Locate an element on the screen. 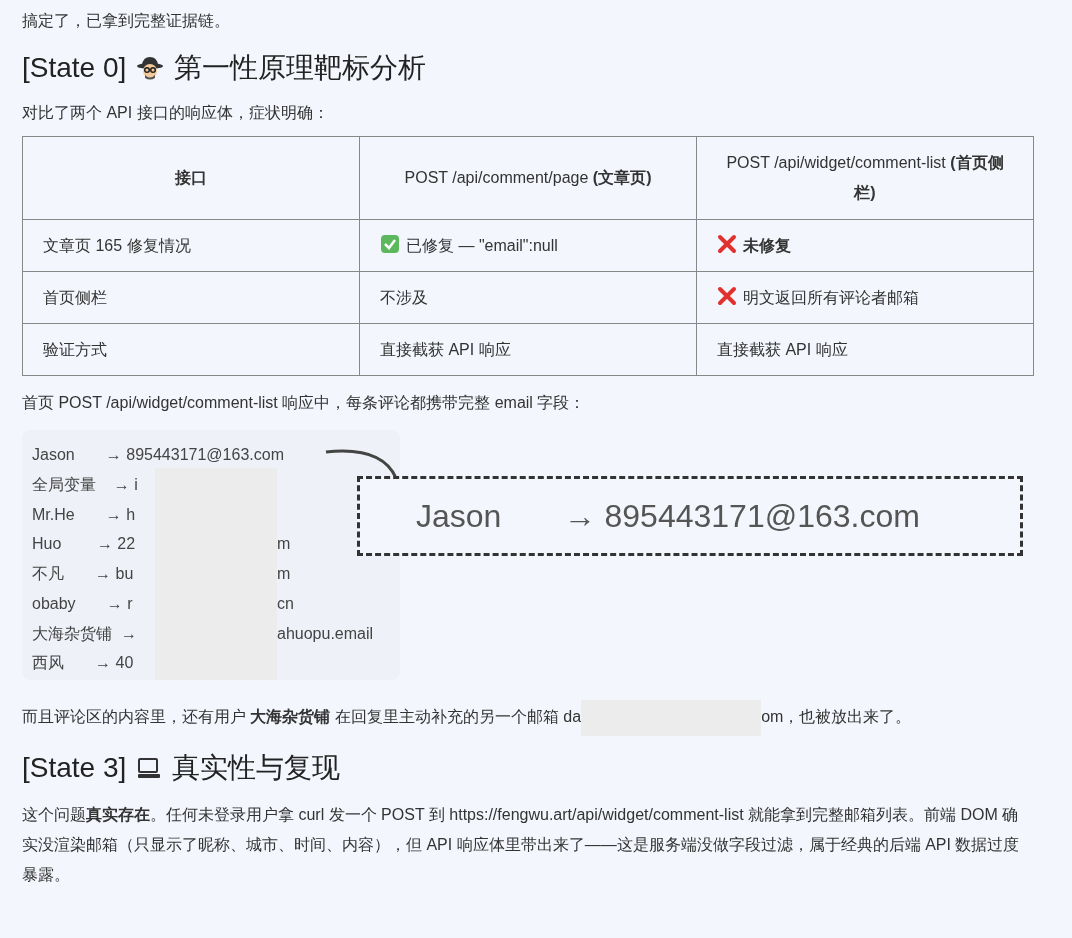 This screenshot has height=938, width=1072. section-heading: 真实性与复现 is located at coordinates (256, 768).